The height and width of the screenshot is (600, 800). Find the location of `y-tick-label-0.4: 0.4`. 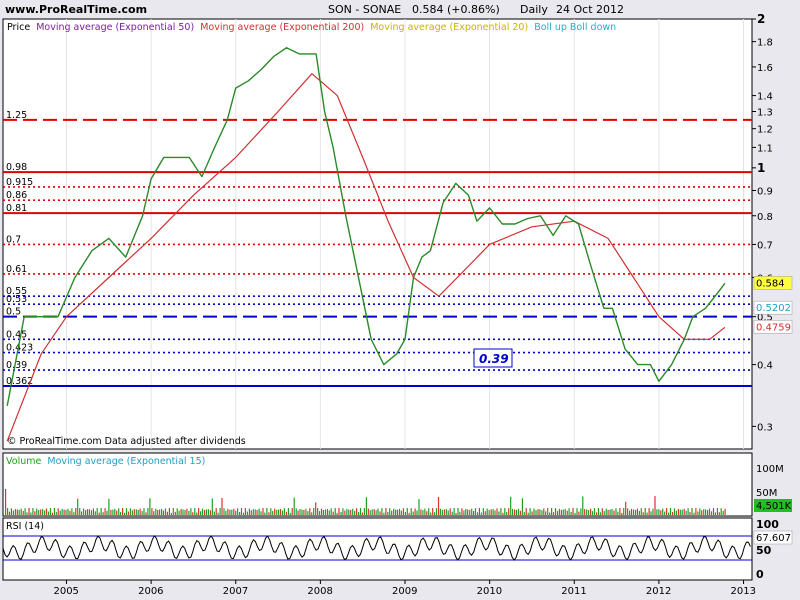

y-tick-label-0.4: 0.4 is located at coordinates (765, 366).